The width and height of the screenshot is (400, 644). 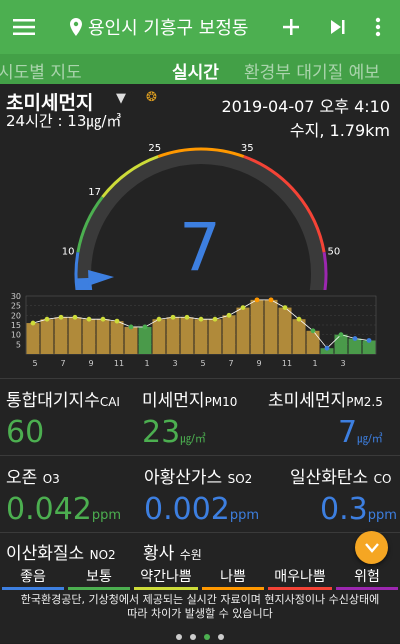 I want to click on add-icon, so click(x=291, y=27).